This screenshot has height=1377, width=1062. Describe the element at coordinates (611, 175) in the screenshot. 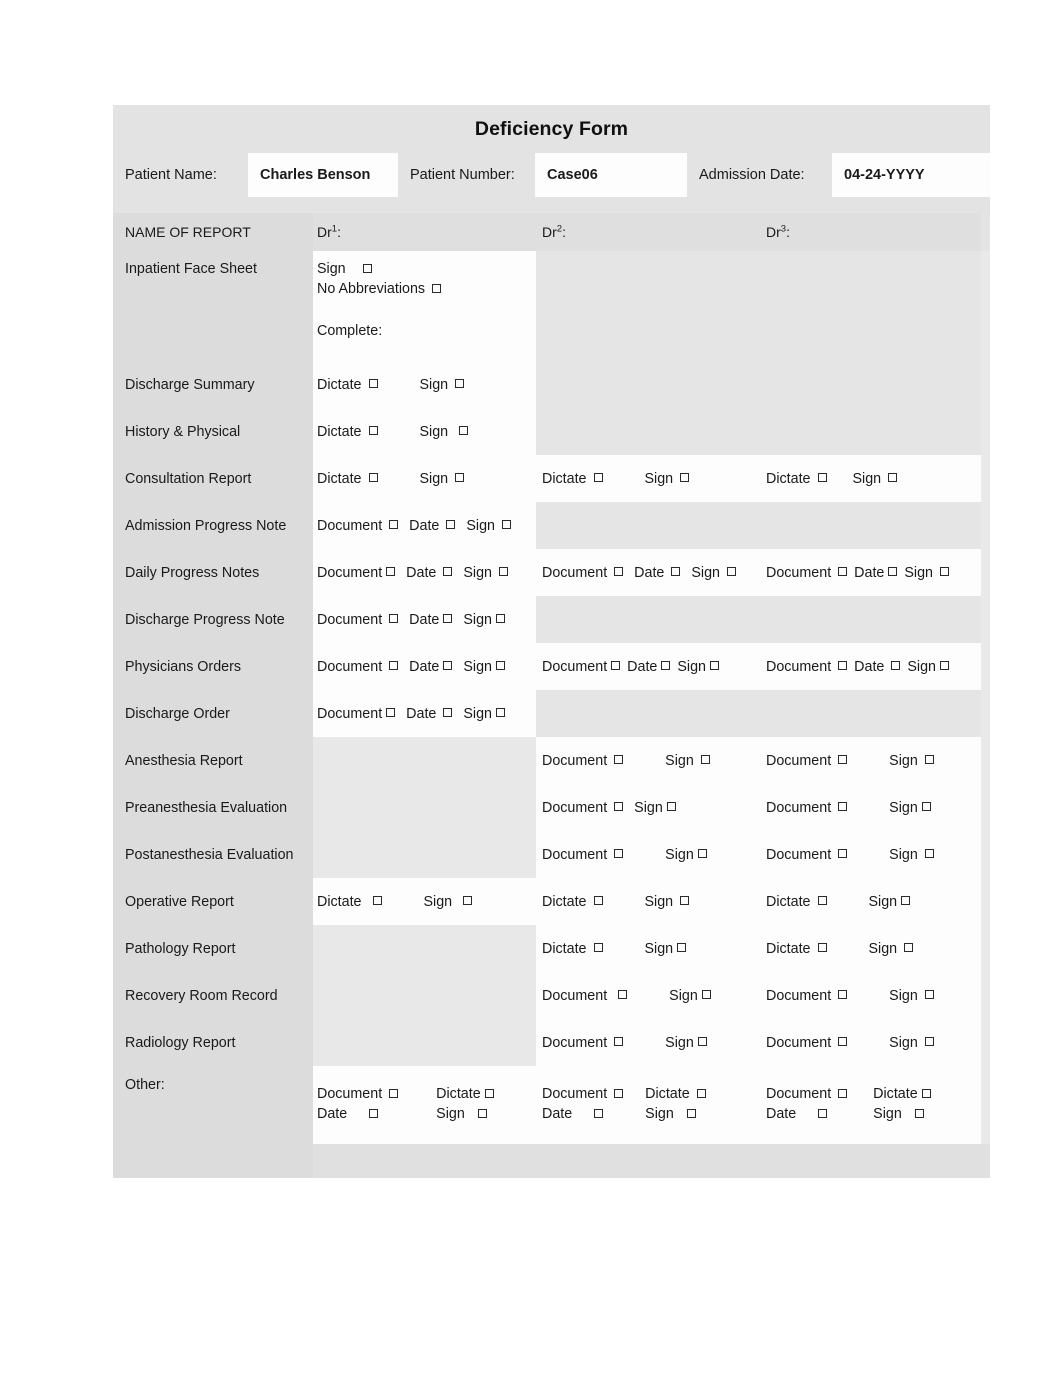

I see `patient-number-value: Case06` at that location.